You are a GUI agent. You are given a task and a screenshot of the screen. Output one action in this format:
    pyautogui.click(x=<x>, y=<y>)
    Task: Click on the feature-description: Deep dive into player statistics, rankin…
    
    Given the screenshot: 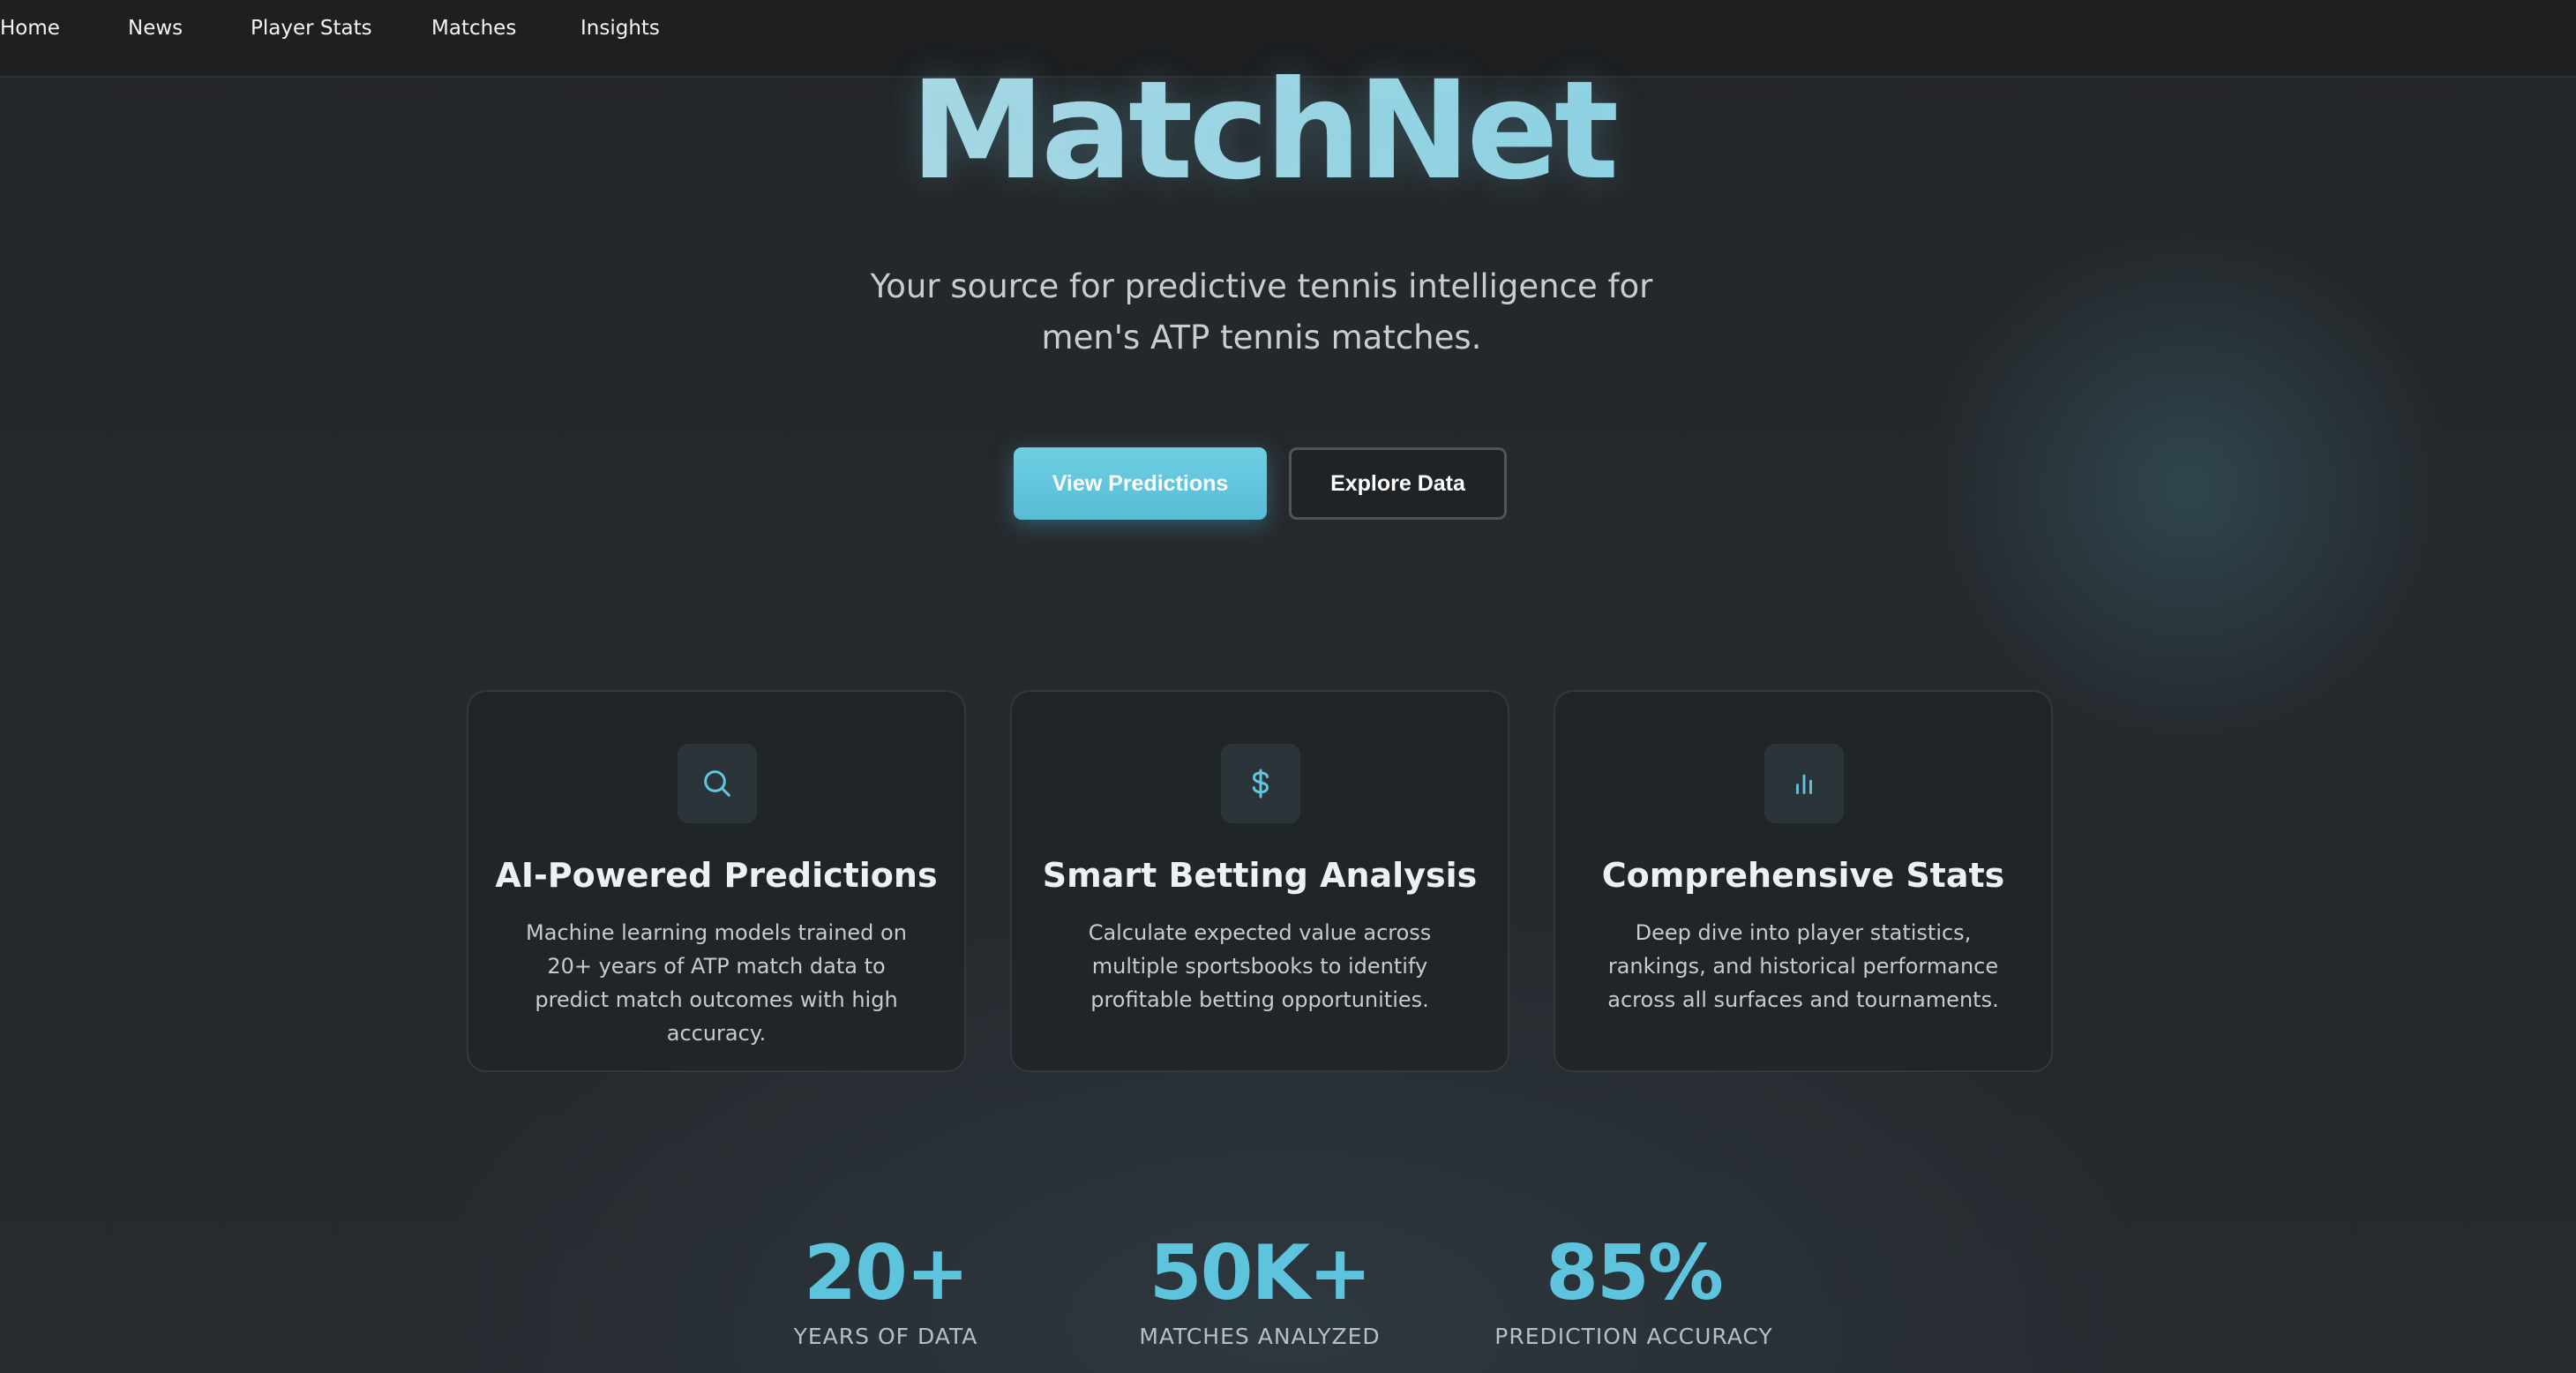 What is the action you would take?
    pyautogui.click(x=1803, y=966)
    